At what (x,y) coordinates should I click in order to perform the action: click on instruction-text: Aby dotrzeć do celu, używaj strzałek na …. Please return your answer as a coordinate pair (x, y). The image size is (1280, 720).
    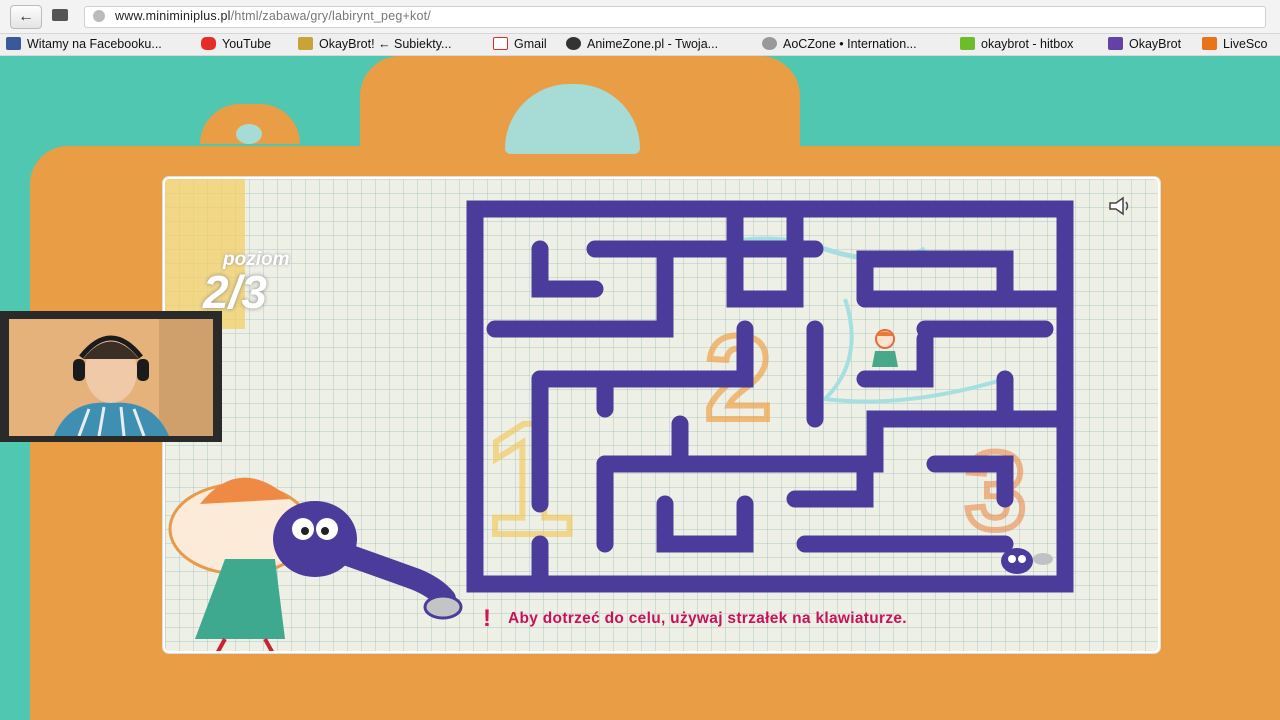
    Looking at the image, I should click on (707, 618).